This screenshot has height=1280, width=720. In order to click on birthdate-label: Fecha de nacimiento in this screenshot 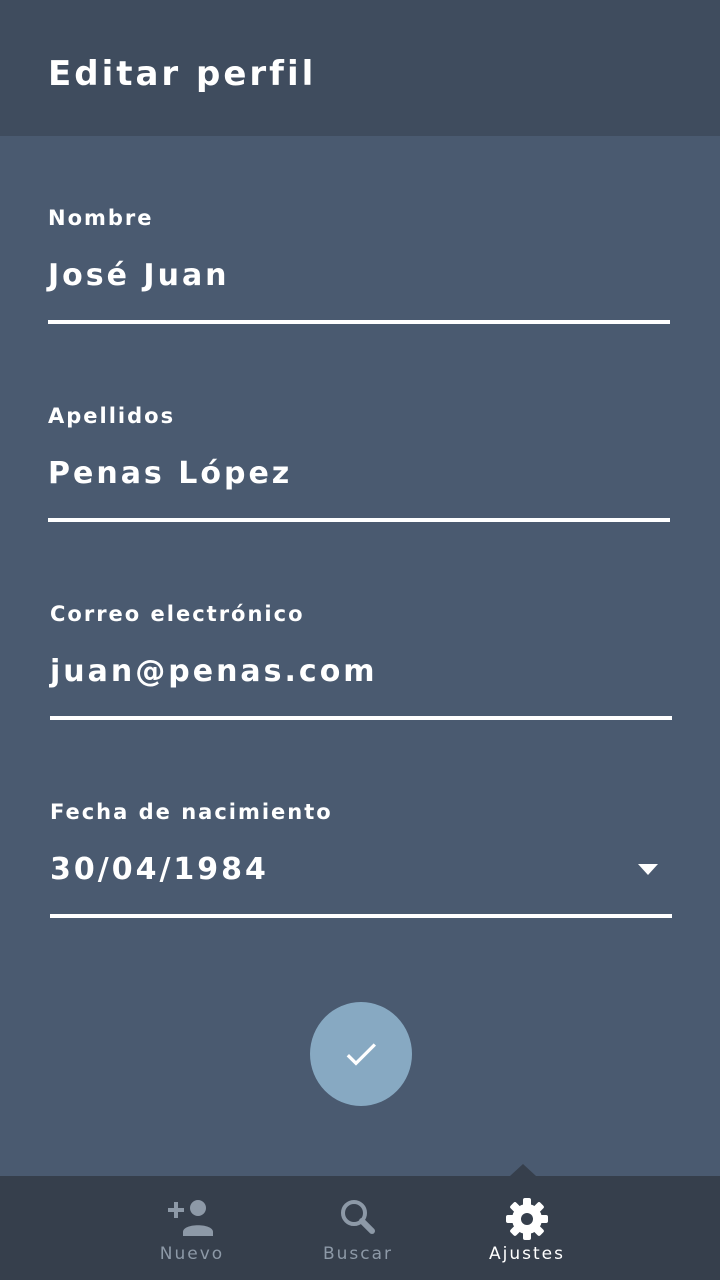, I will do `click(191, 812)`.